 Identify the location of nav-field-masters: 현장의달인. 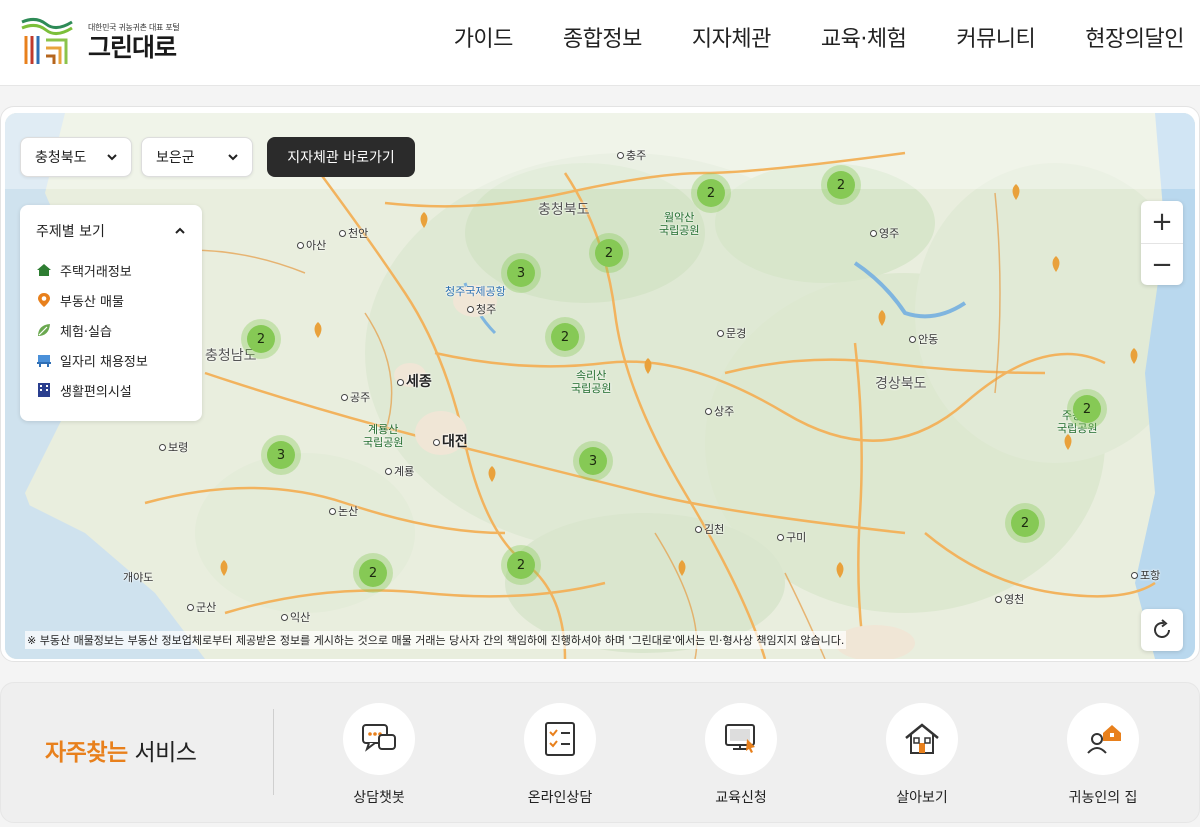
(1134, 40).